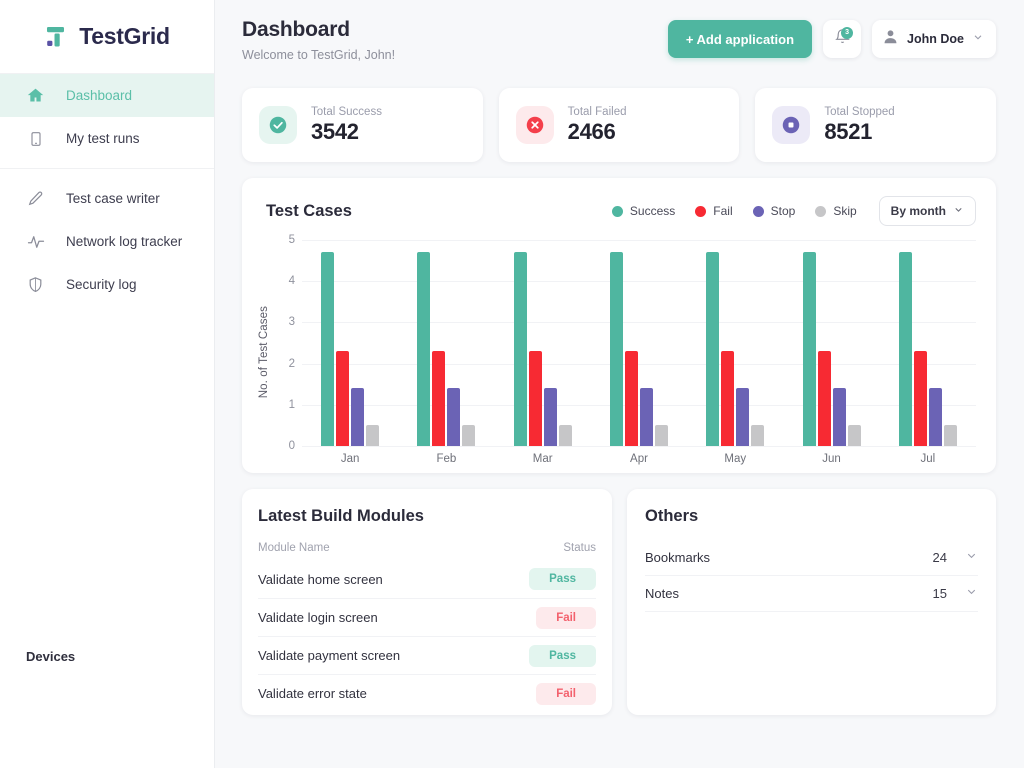  I want to click on legend-item-skip: Skip, so click(836, 211).